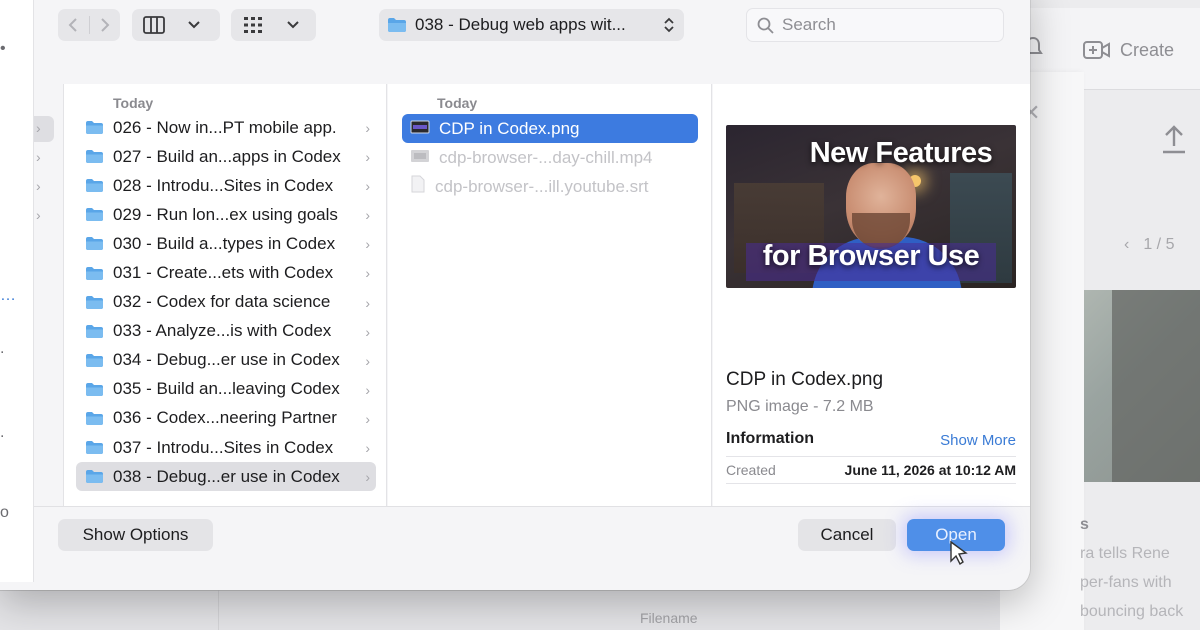 The image size is (1200, 630). I want to click on sidebar-glyph: •, so click(3, 49).